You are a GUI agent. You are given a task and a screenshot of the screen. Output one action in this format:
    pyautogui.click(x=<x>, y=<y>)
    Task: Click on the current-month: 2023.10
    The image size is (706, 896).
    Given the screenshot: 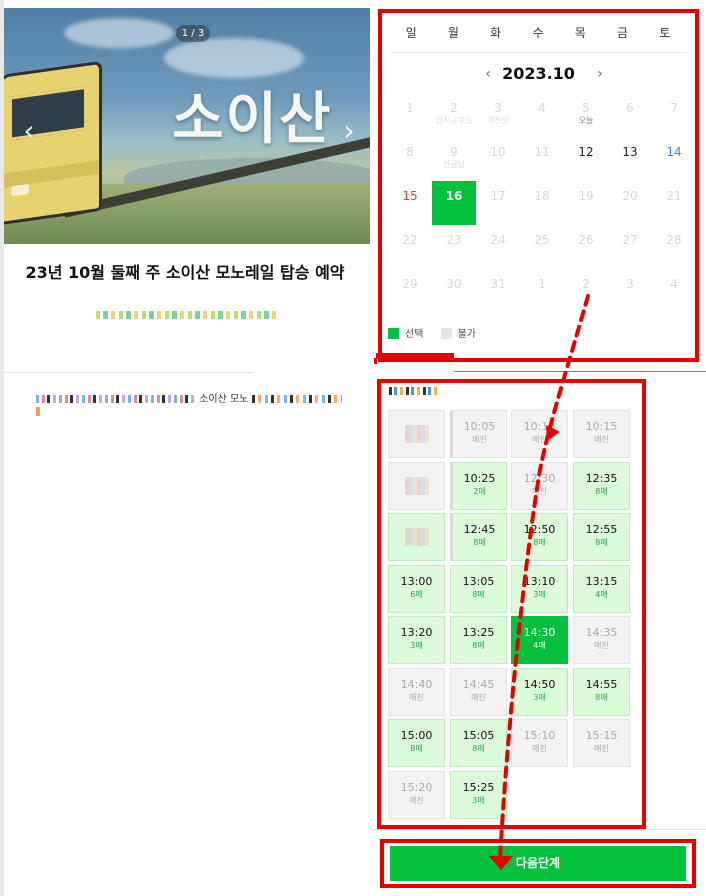 What is the action you would take?
    pyautogui.click(x=538, y=73)
    